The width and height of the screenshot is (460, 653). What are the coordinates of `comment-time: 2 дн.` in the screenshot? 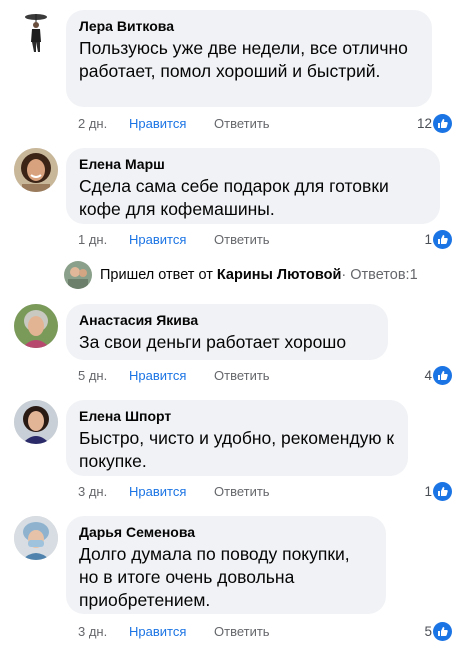 It's located at (92, 124).